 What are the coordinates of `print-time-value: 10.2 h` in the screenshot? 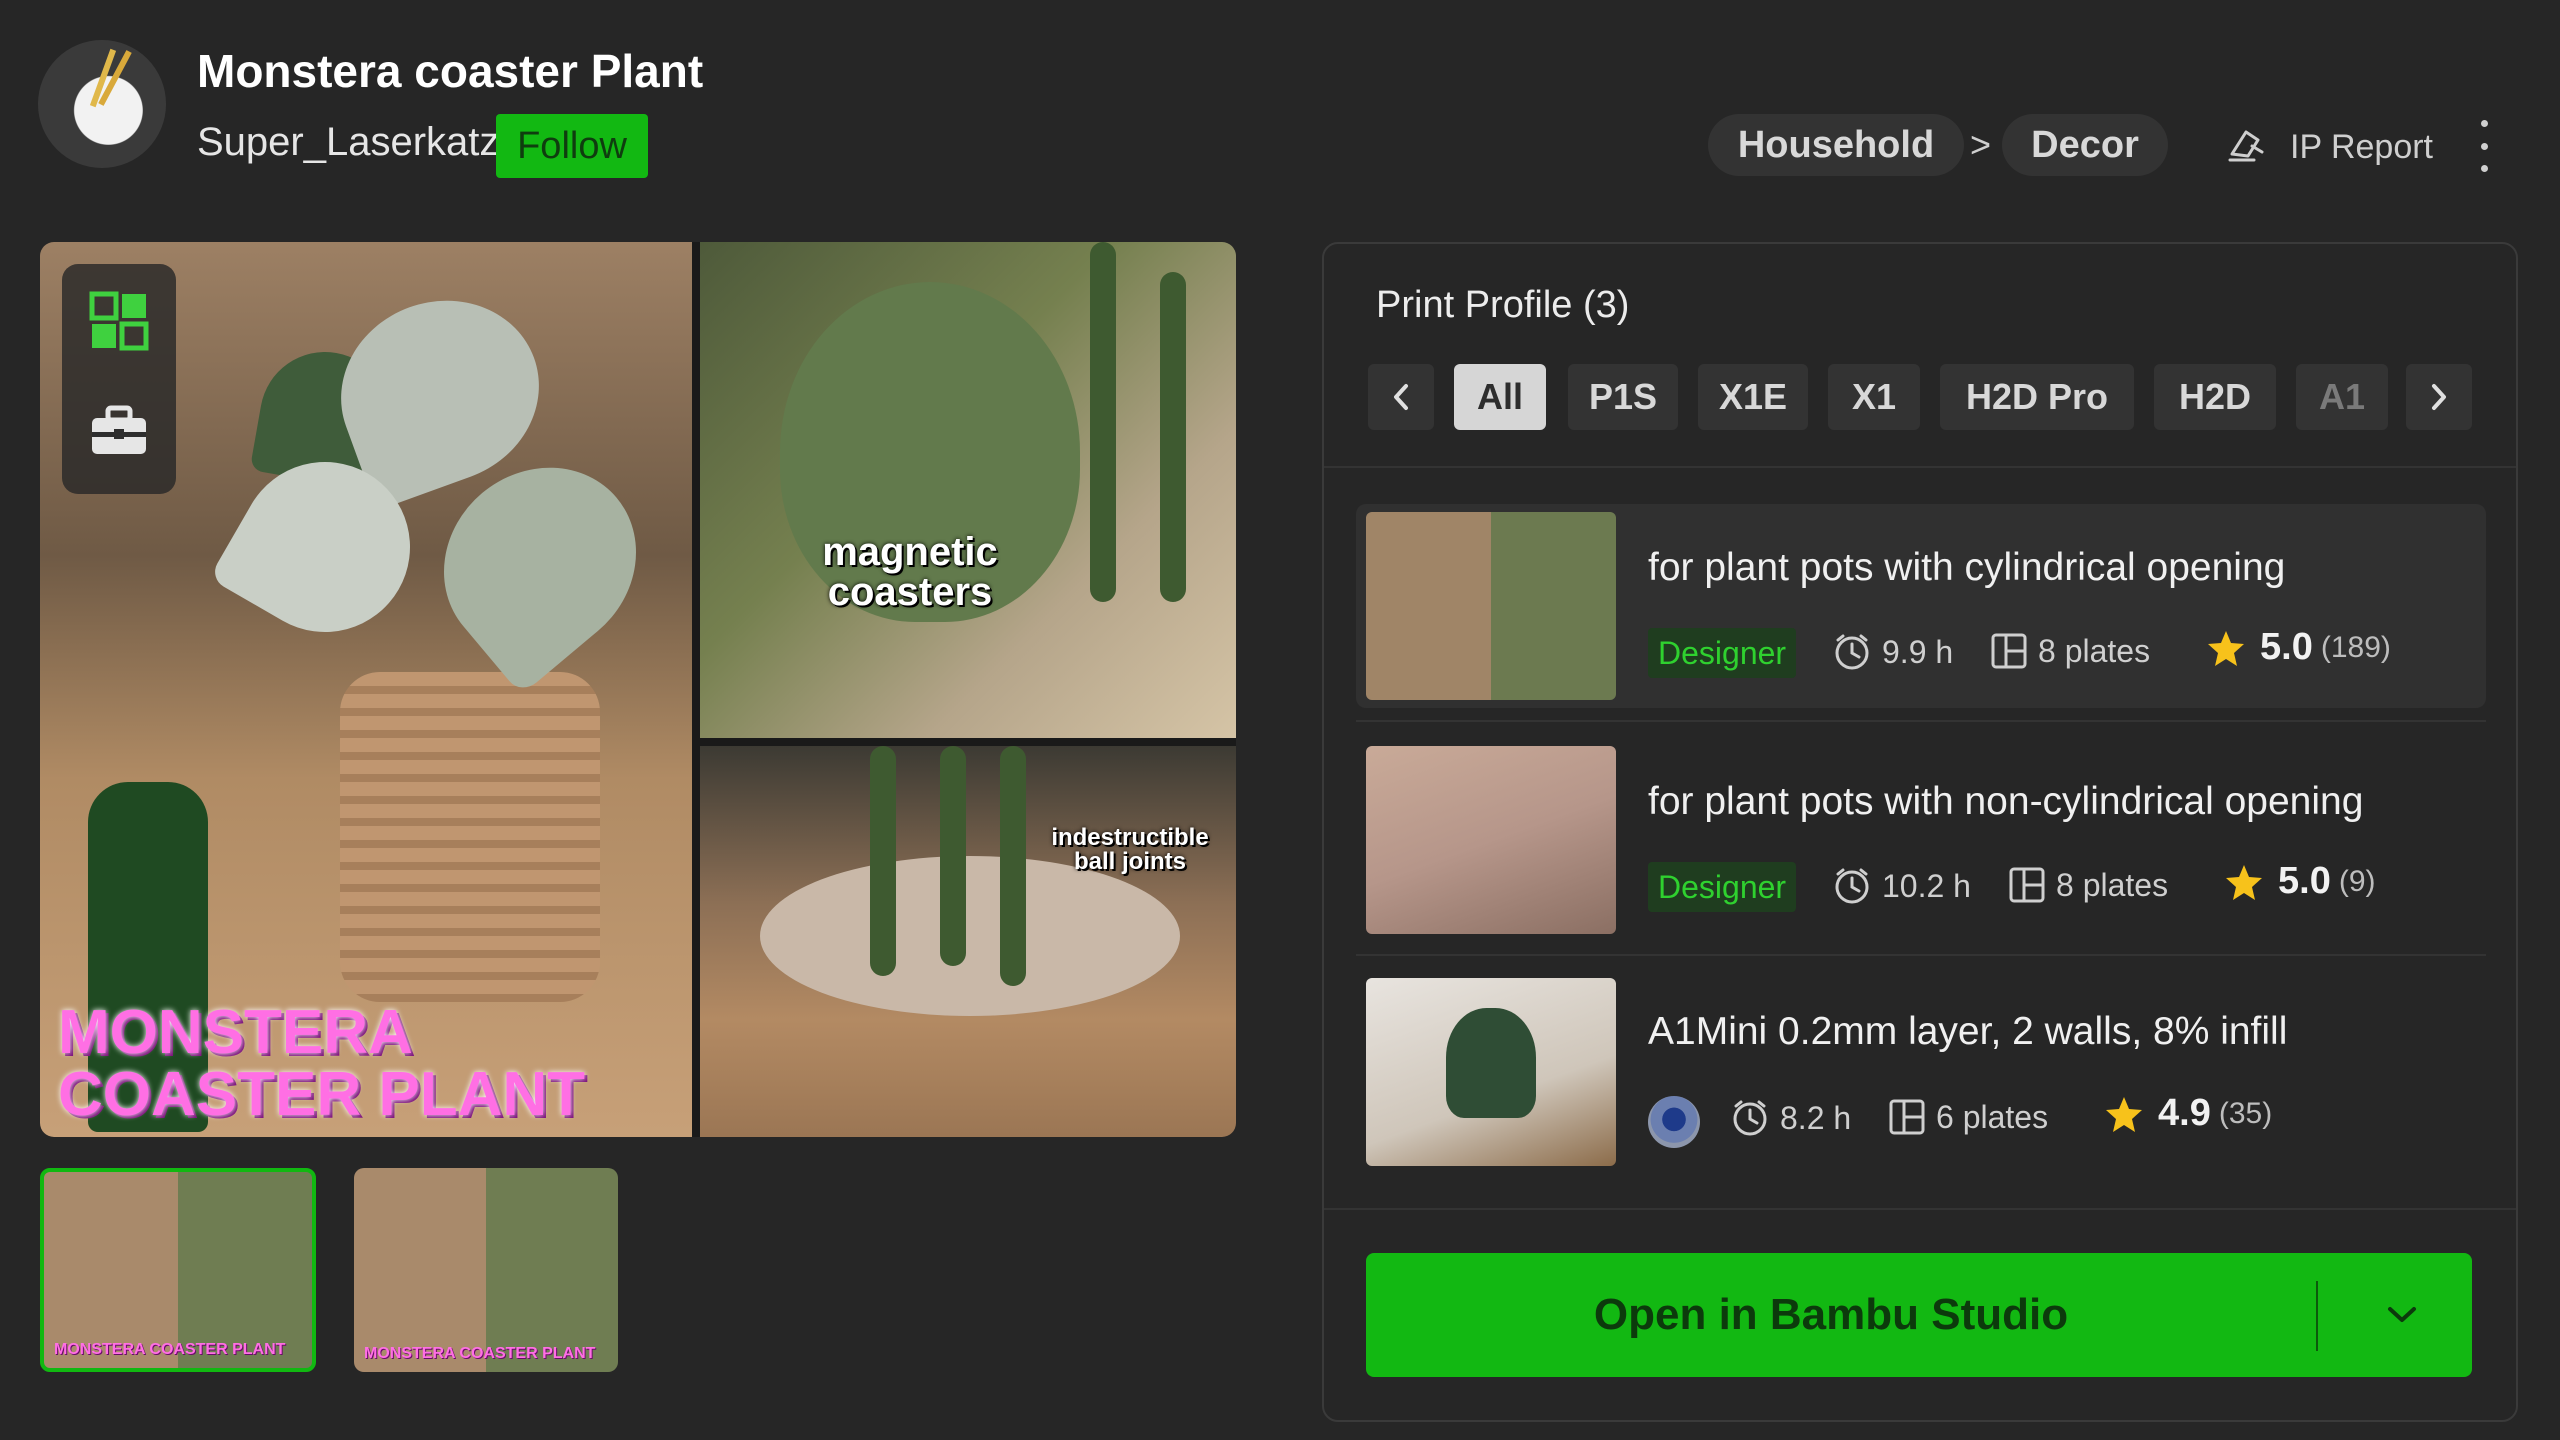 It's located at (1926, 885).